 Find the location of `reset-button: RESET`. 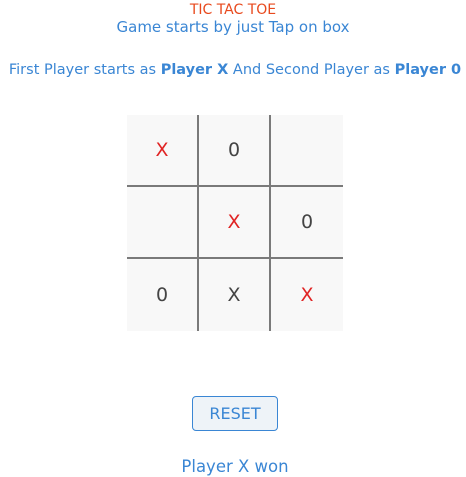

reset-button: RESET is located at coordinates (235, 413).